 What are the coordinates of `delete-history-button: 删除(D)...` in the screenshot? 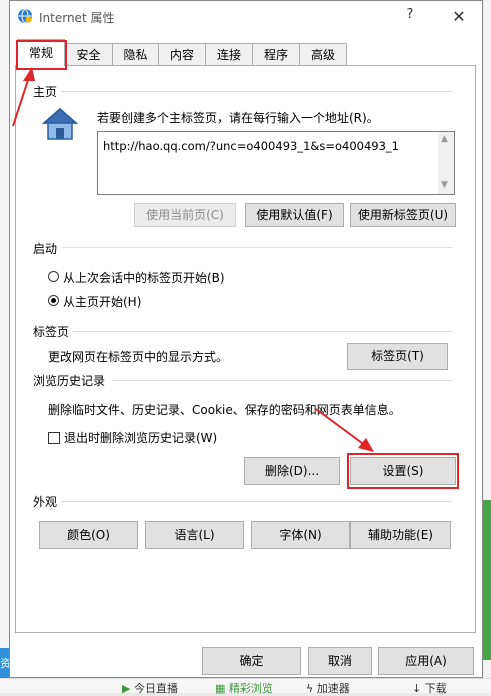 It's located at (292, 471).